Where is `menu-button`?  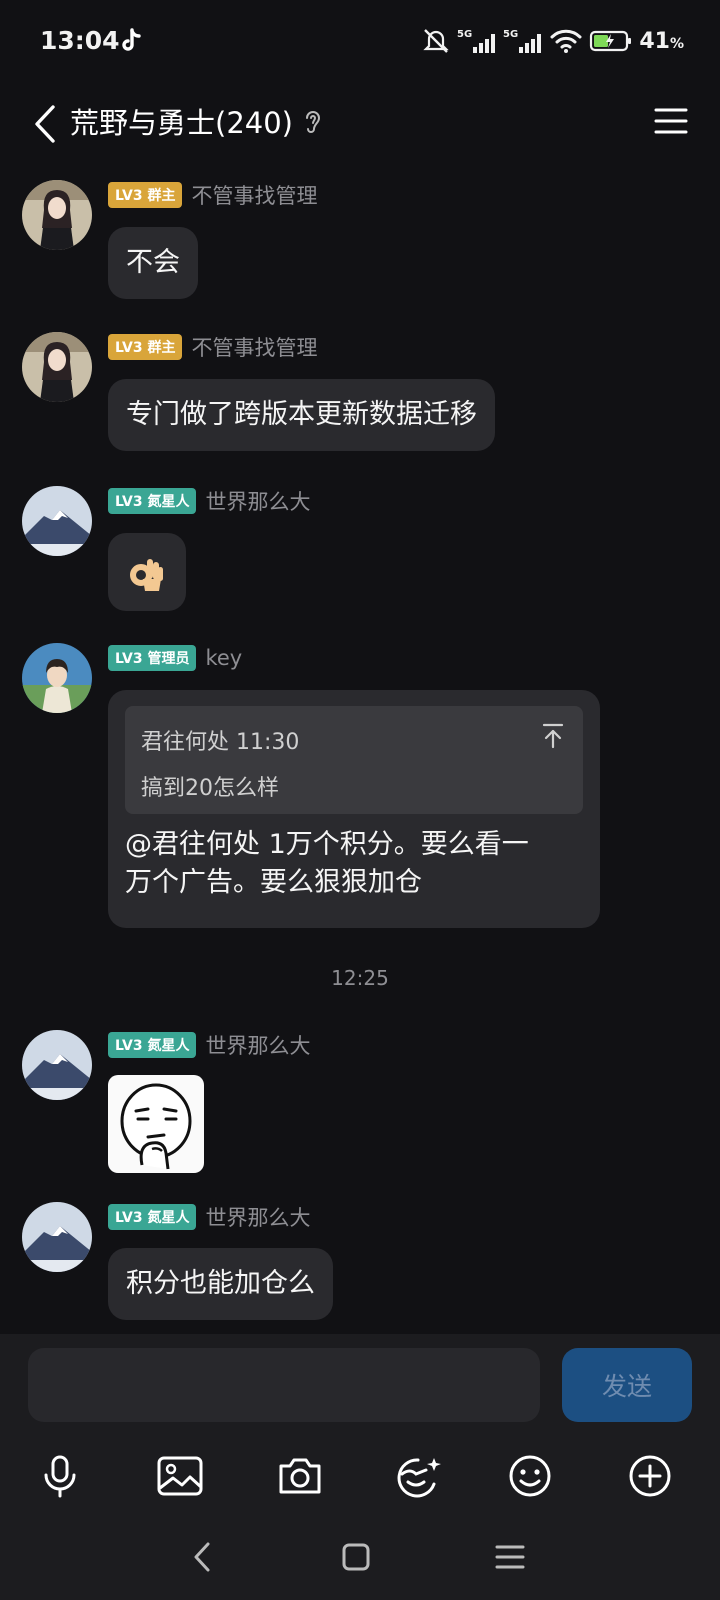 menu-button is located at coordinates (671, 121).